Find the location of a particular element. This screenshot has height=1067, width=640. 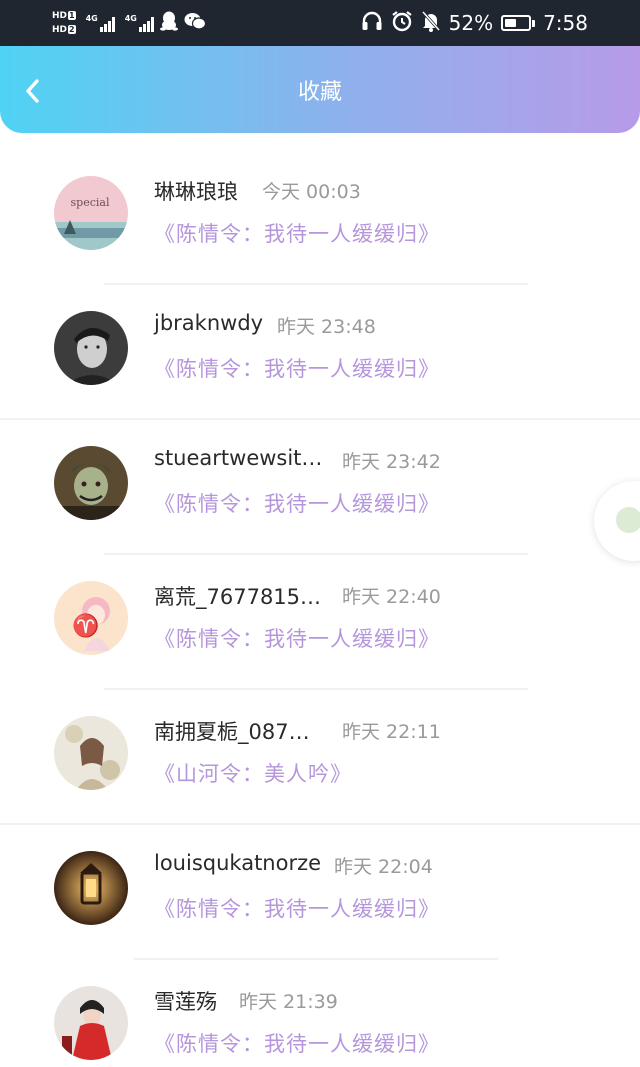

battery-nub is located at coordinates (534, 23).